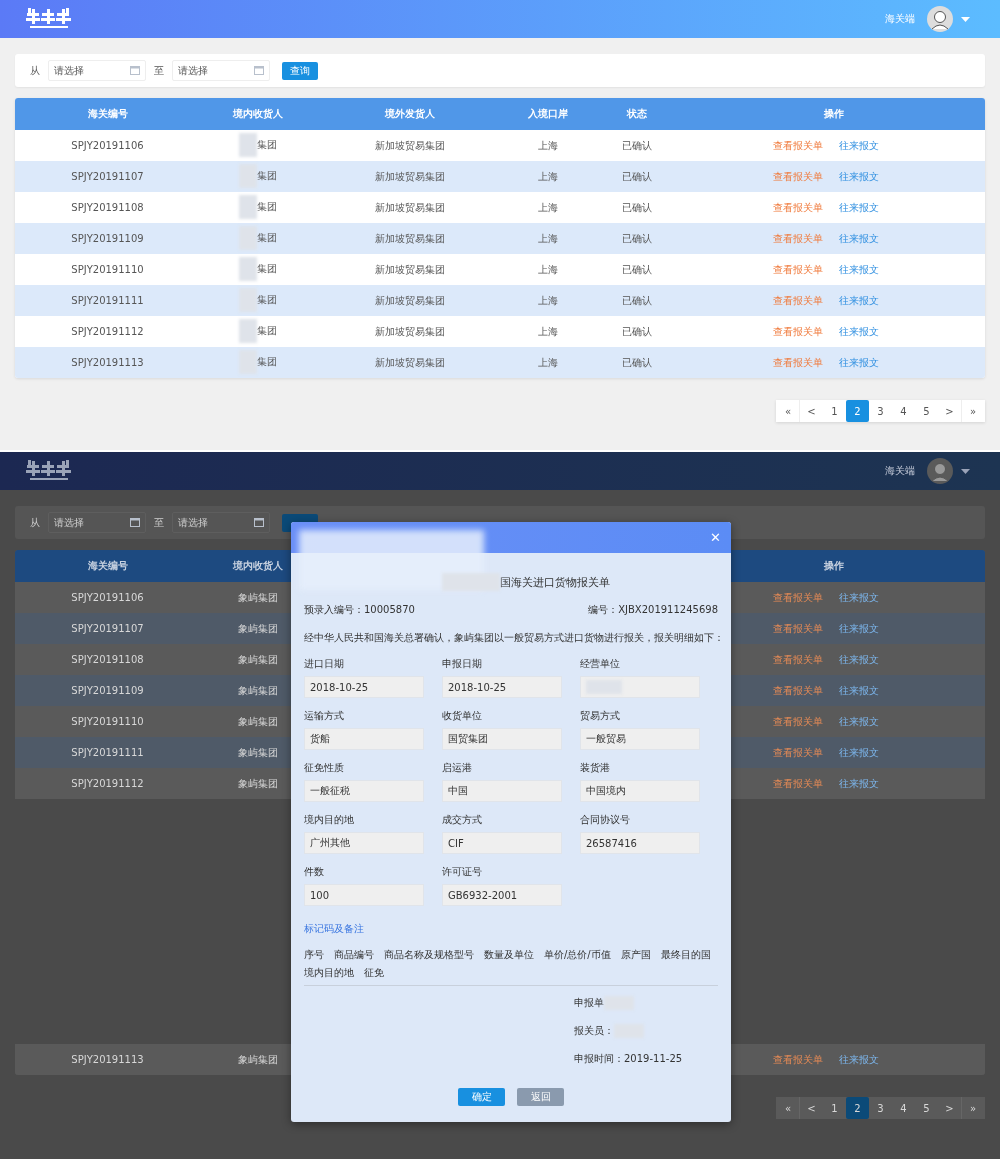 The height and width of the screenshot is (1159, 1000). What do you see at coordinates (965, 471) in the screenshot?
I see `caret-icon` at bounding box center [965, 471].